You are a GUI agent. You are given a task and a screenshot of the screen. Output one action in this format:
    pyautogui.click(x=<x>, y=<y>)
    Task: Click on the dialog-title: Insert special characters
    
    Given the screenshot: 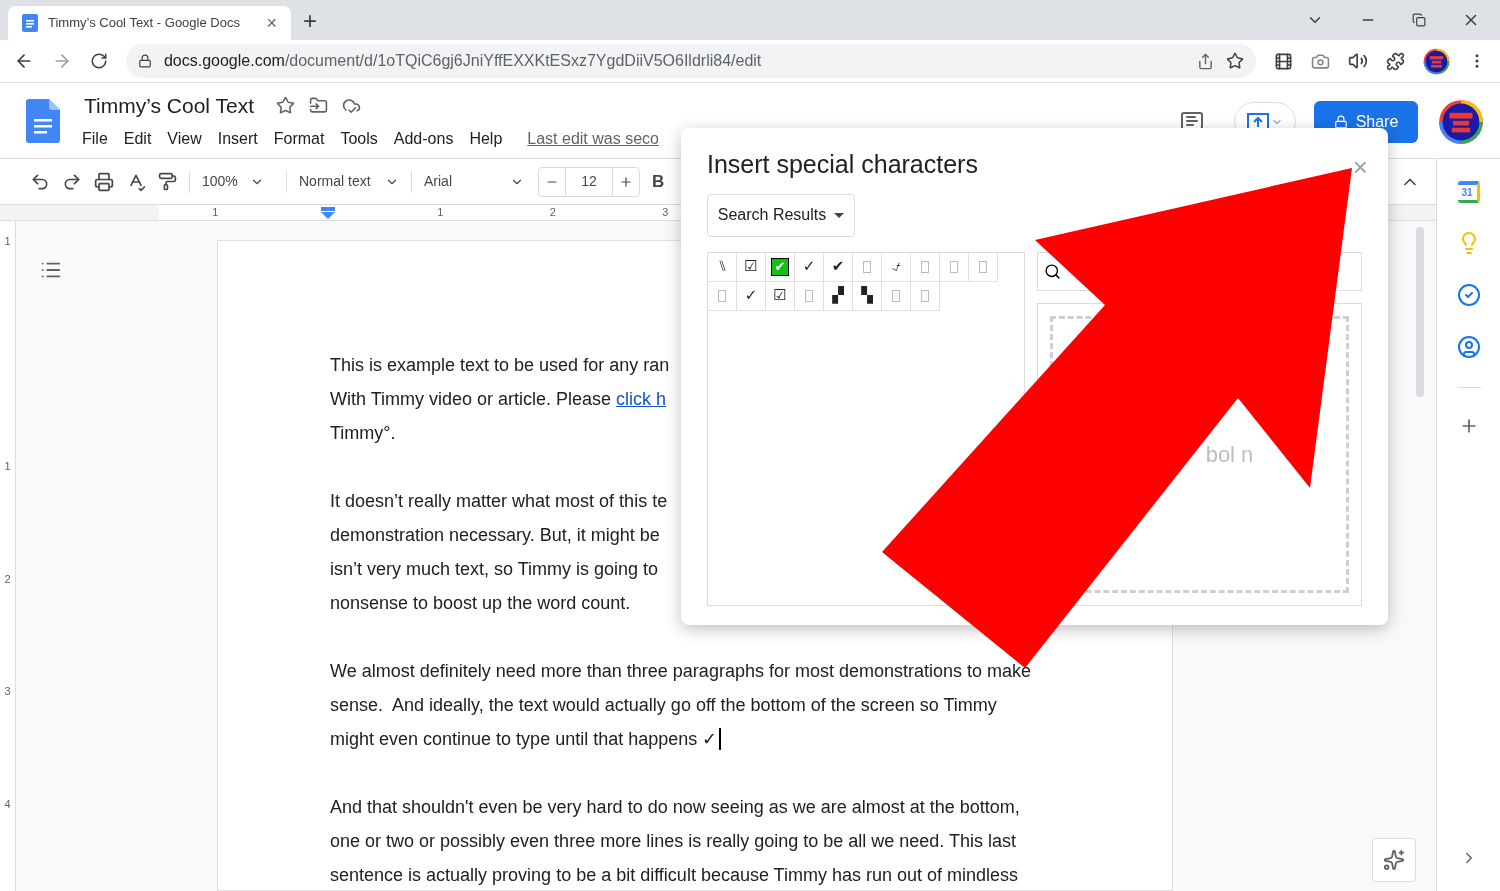 What is the action you would take?
    pyautogui.click(x=842, y=164)
    